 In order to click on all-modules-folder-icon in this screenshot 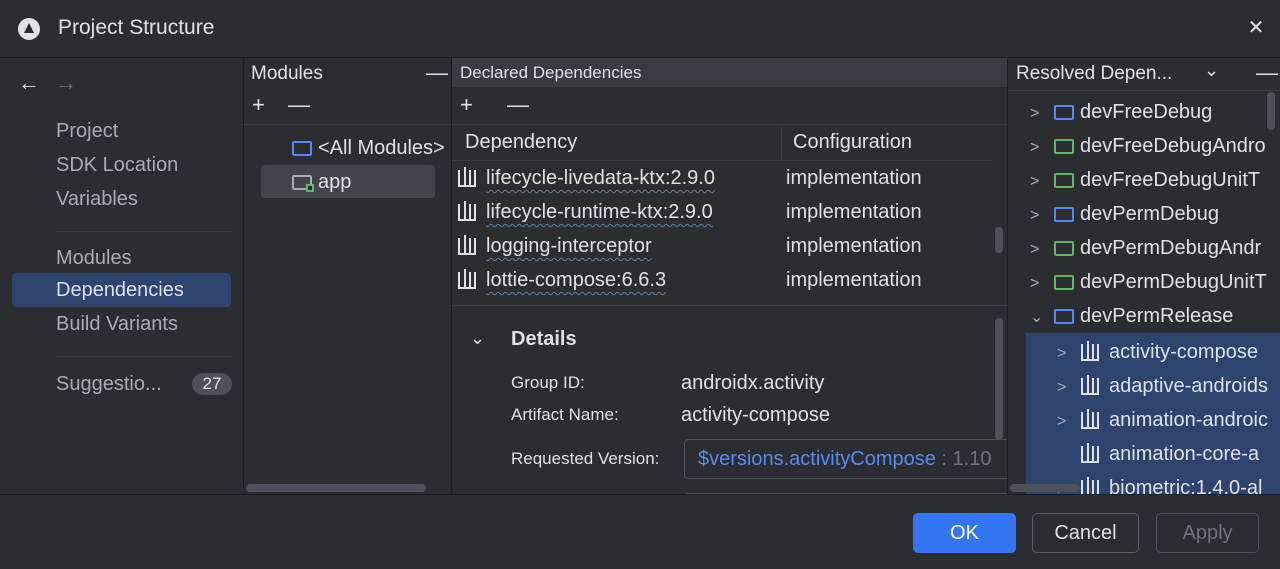, I will do `click(302, 149)`.